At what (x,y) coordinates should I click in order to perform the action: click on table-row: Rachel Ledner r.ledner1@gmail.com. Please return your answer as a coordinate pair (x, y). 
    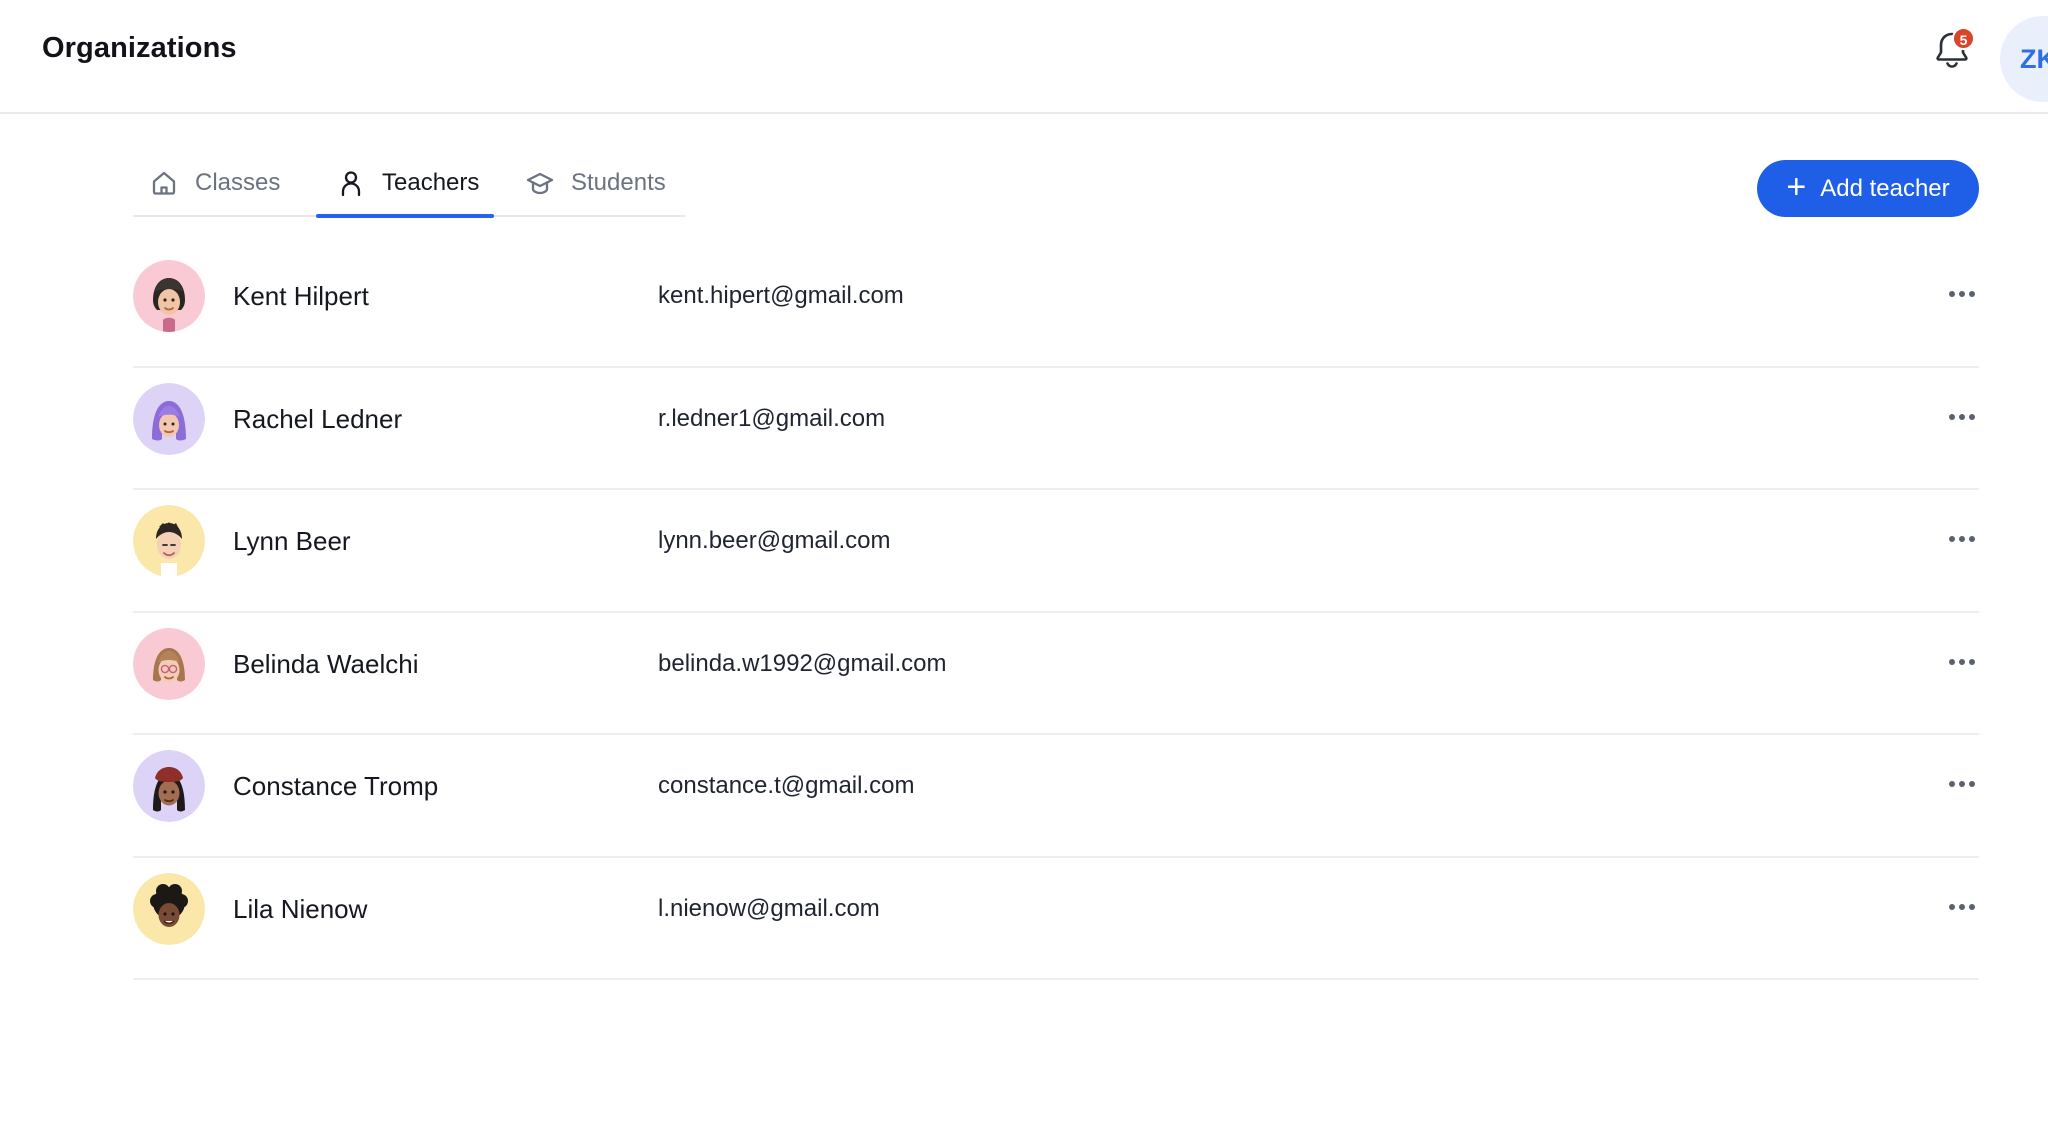
    Looking at the image, I should click on (1056, 429).